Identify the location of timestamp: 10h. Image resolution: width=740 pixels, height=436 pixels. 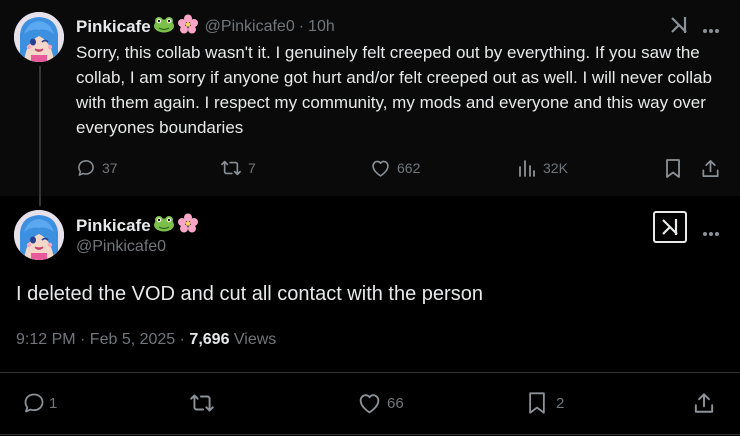
(321, 27).